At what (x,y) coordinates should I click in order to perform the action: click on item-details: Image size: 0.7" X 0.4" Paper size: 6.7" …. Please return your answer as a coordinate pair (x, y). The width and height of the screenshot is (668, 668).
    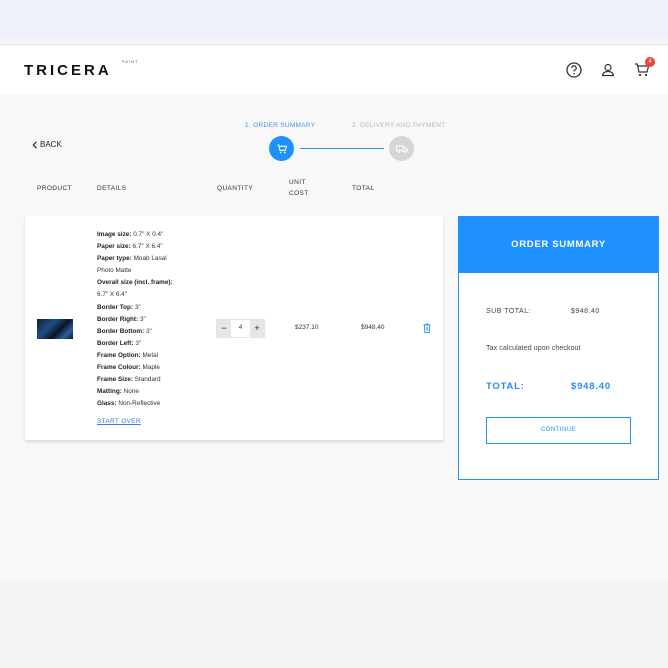
    Looking at the image, I should click on (154, 319).